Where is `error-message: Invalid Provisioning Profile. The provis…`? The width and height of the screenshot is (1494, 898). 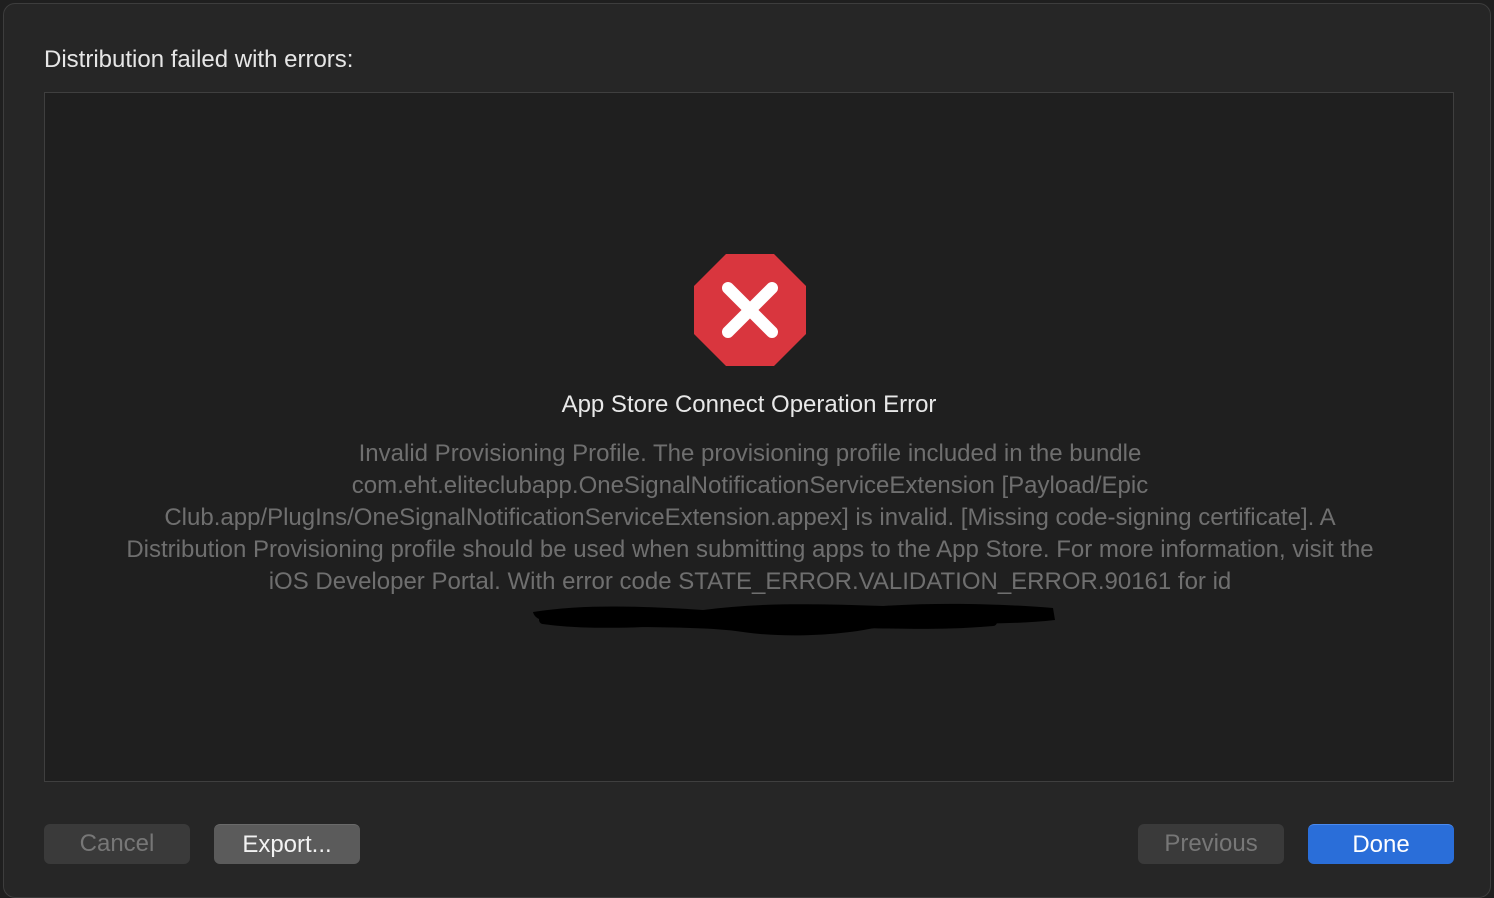 error-message: Invalid Provisioning Profile. The provis… is located at coordinates (750, 517).